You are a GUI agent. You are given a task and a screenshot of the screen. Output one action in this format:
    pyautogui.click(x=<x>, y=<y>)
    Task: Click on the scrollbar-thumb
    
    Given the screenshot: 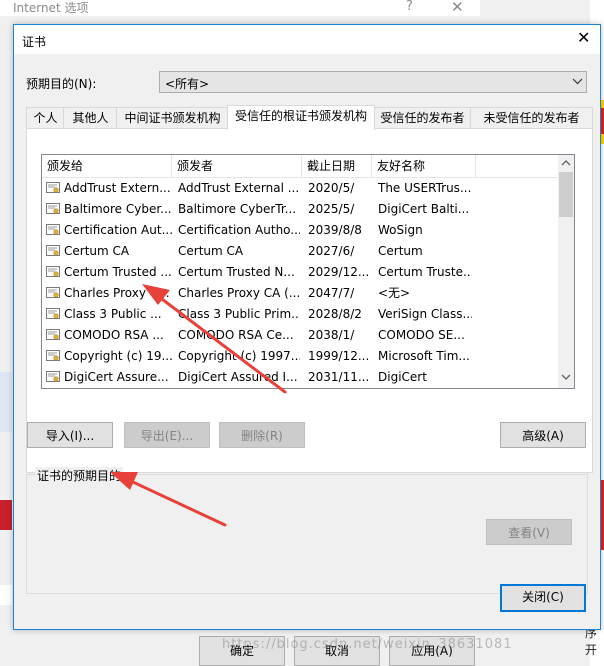 What is the action you would take?
    pyautogui.click(x=566, y=194)
    